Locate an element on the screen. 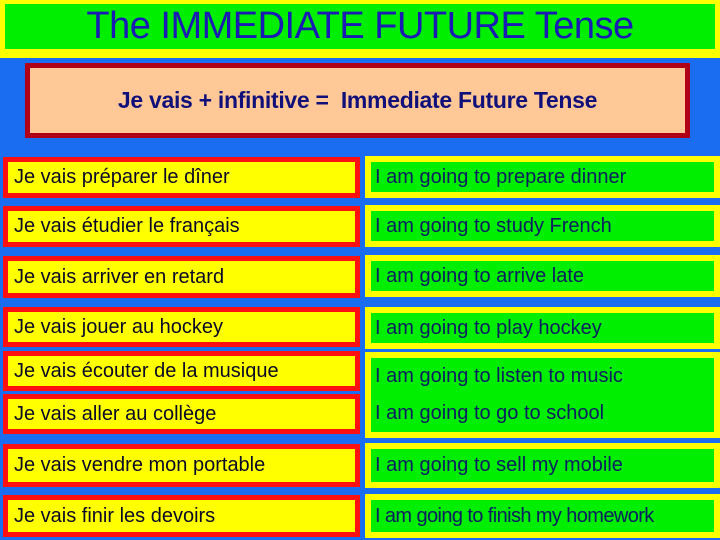  french-phrase-box: Je vais arriver en retard is located at coordinates (181, 277).